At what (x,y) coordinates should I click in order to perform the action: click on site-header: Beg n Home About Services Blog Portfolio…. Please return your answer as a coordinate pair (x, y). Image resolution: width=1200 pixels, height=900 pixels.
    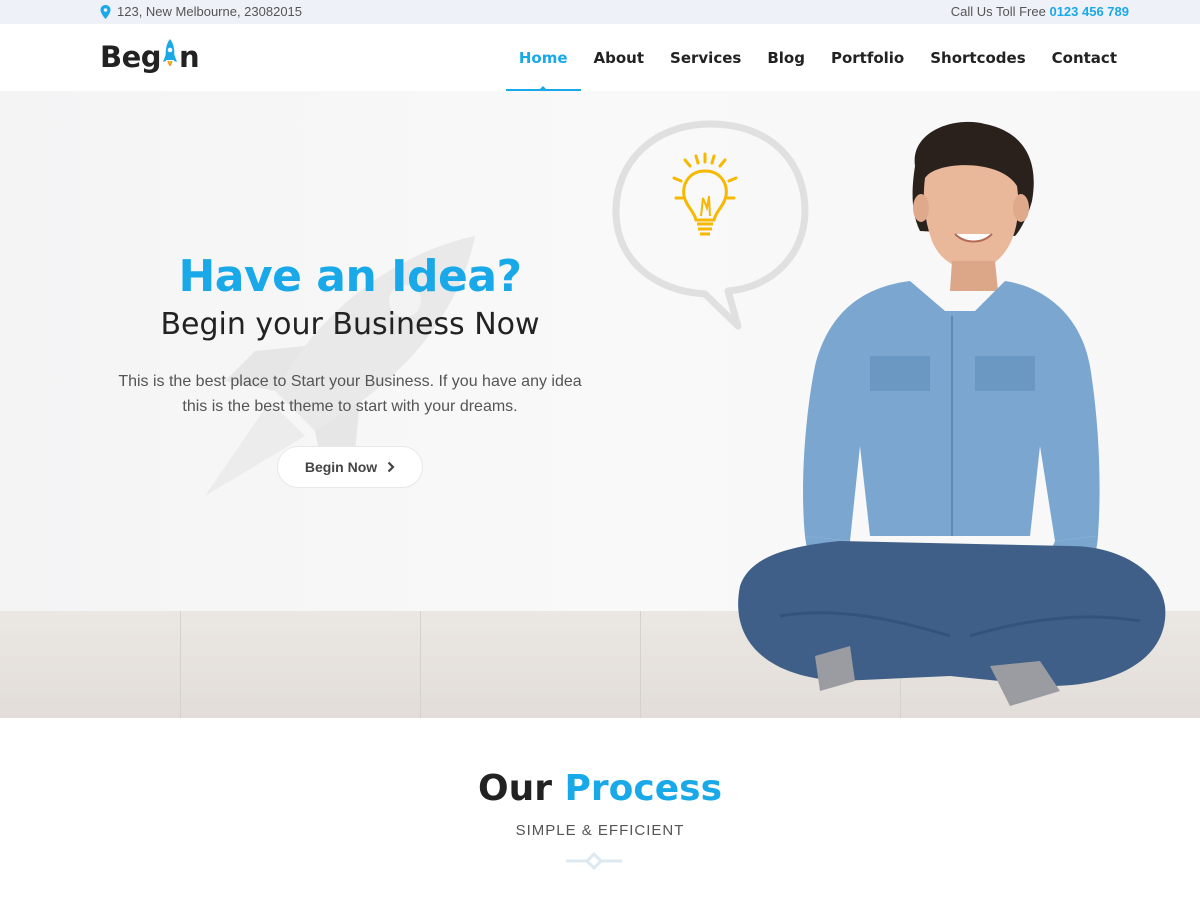
    Looking at the image, I should click on (600, 57).